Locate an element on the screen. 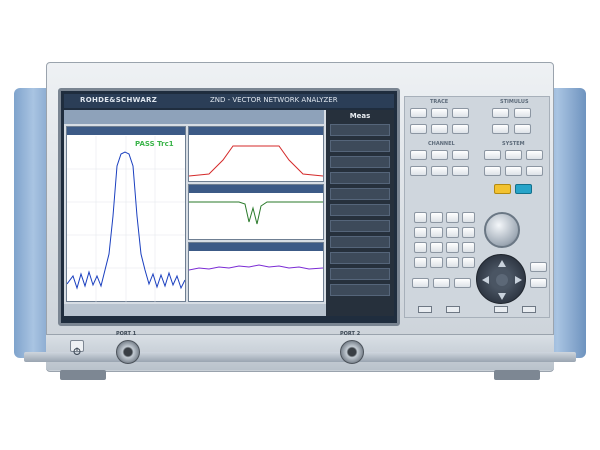 The image size is (600, 450). screen-status-bar is located at coordinates (195, 310).